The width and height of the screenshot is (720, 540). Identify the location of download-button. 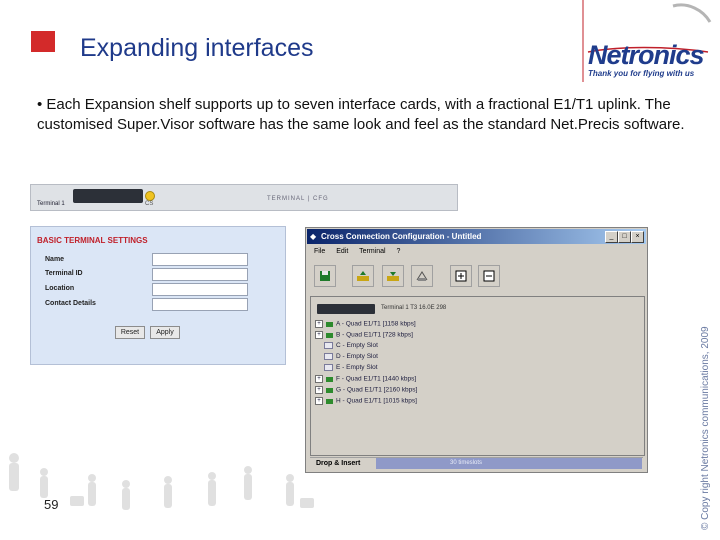
(393, 276).